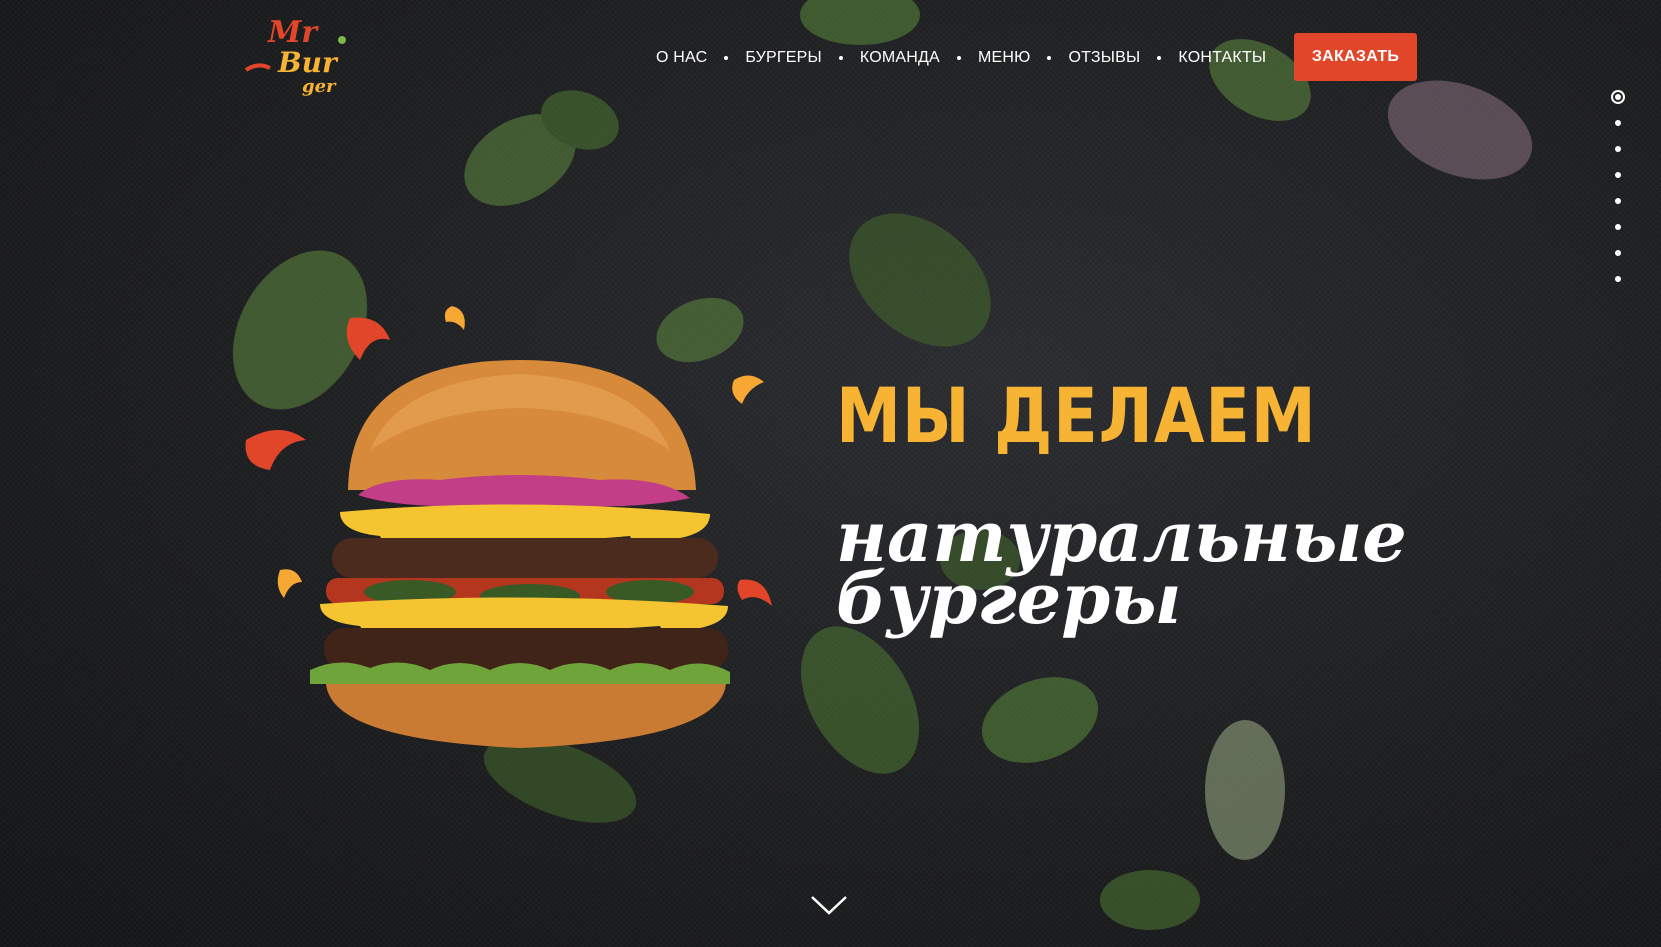  What do you see at coordinates (1222, 58) in the screenshot?
I see `nav-item-contacts: КОНТАКТЫ` at bounding box center [1222, 58].